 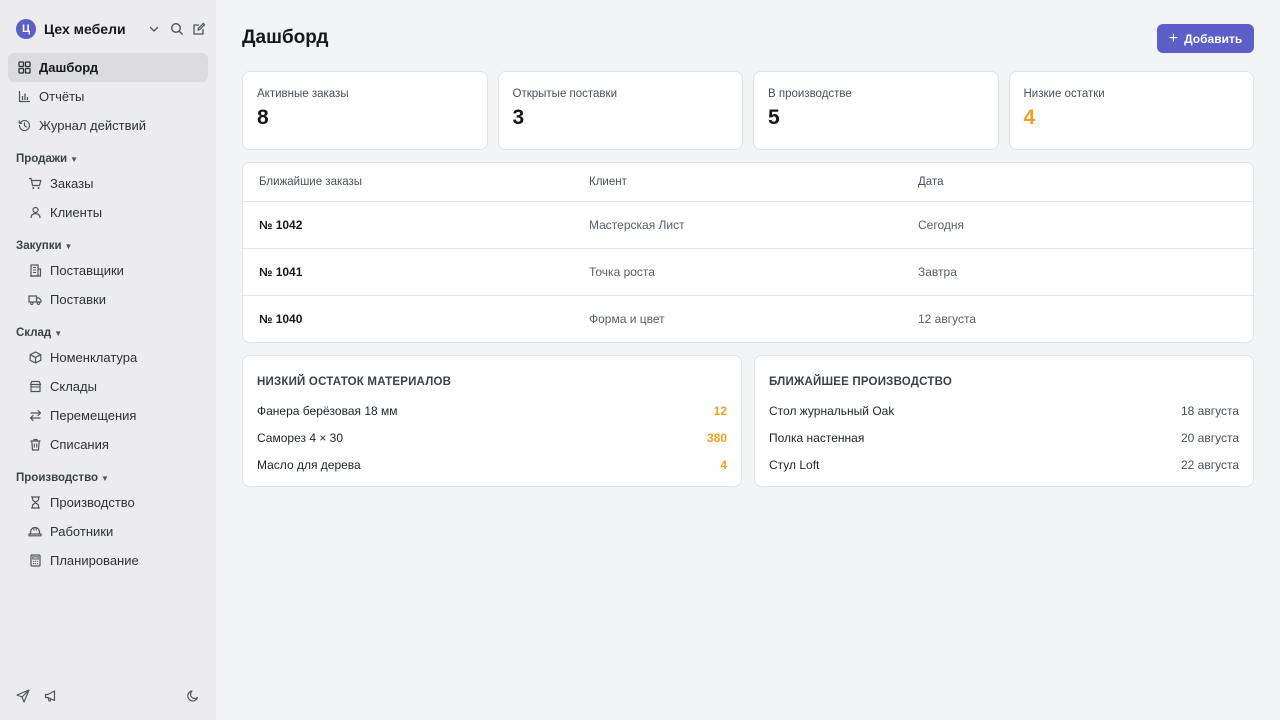 What do you see at coordinates (35, 503) in the screenshot?
I see `hourglass-icon` at bounding box center [35, 503].